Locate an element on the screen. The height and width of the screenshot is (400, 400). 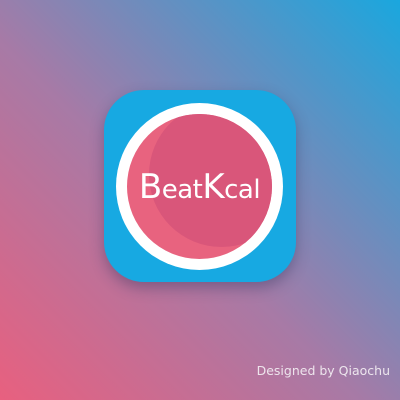
icon-inner-disc: BeatKcal is located at coordinates (199, 186).